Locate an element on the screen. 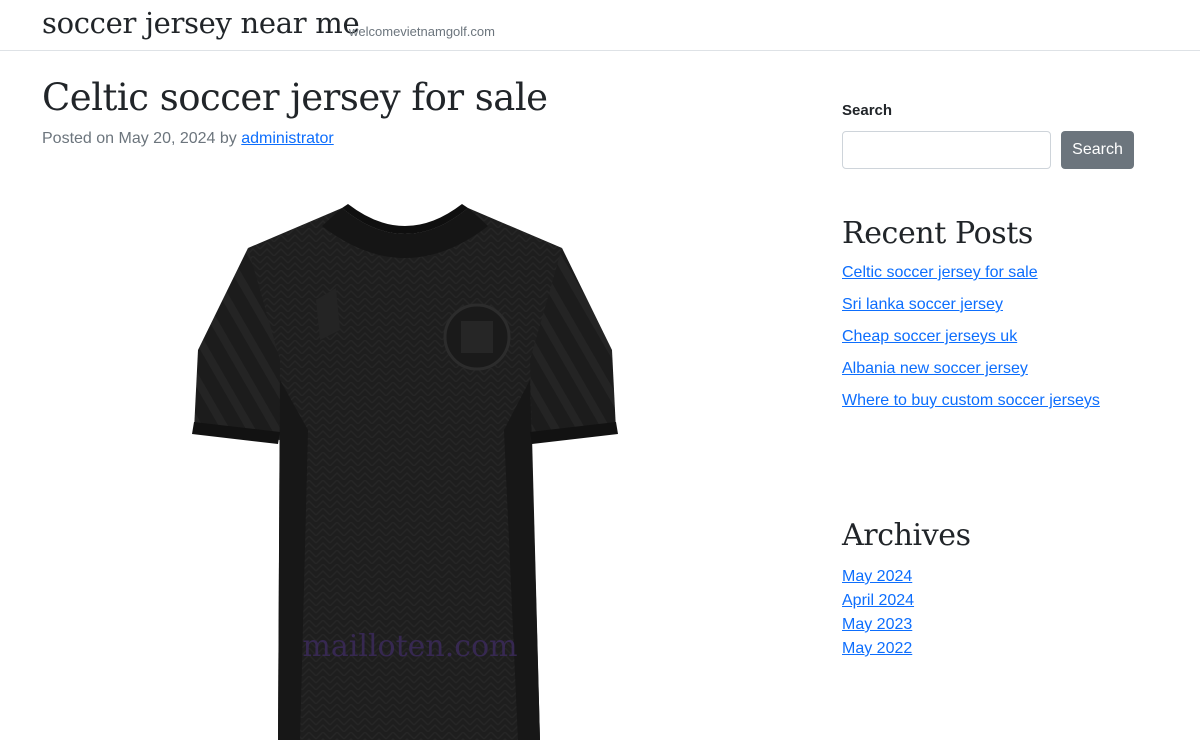  archive-link: May 2022 is located at coordinates (877, 648).